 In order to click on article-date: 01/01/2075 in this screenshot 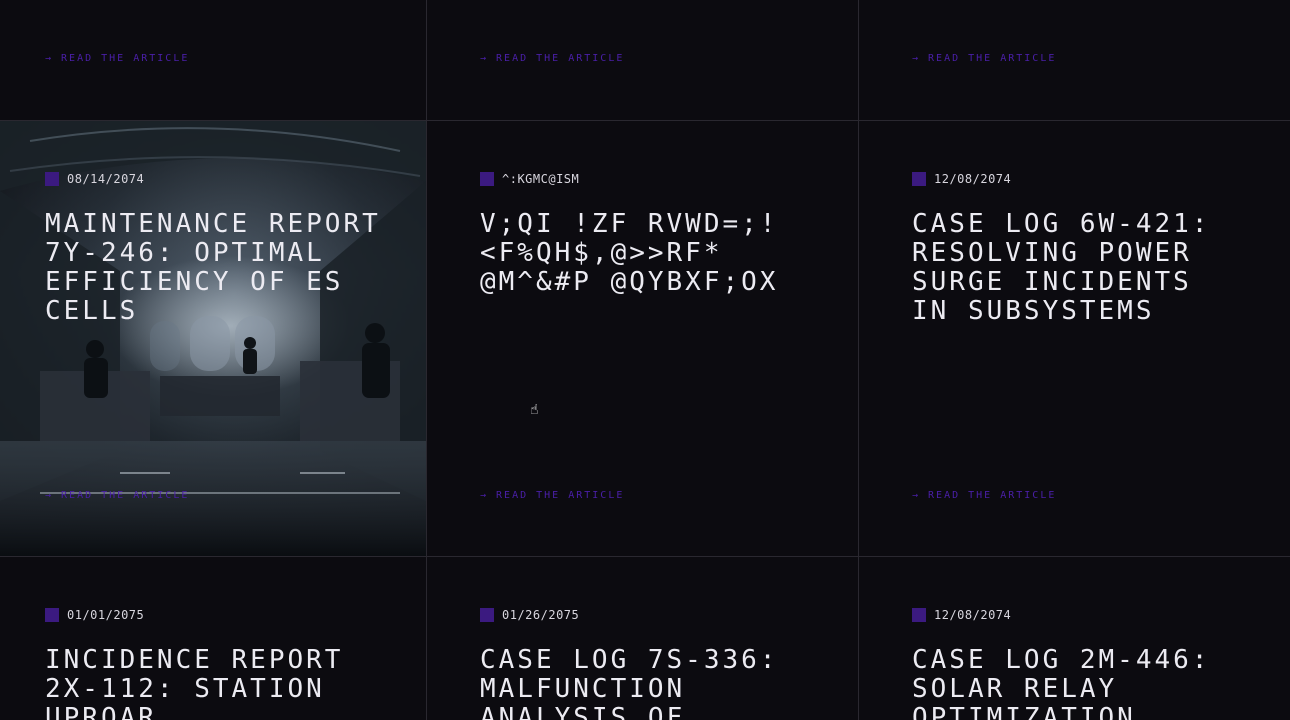, I will do `click(94, 615)`.